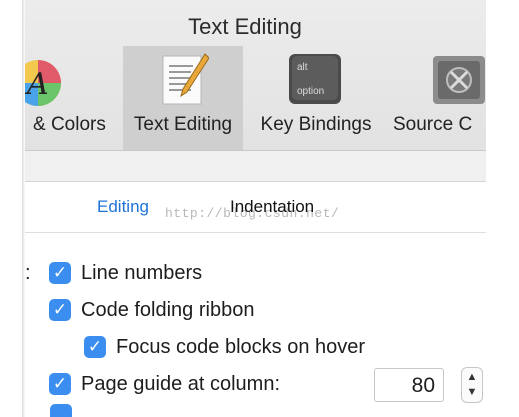 The width and height of the screenshot is (519, 417). I want to click on color-palette-icon: A, so click(44, 85).